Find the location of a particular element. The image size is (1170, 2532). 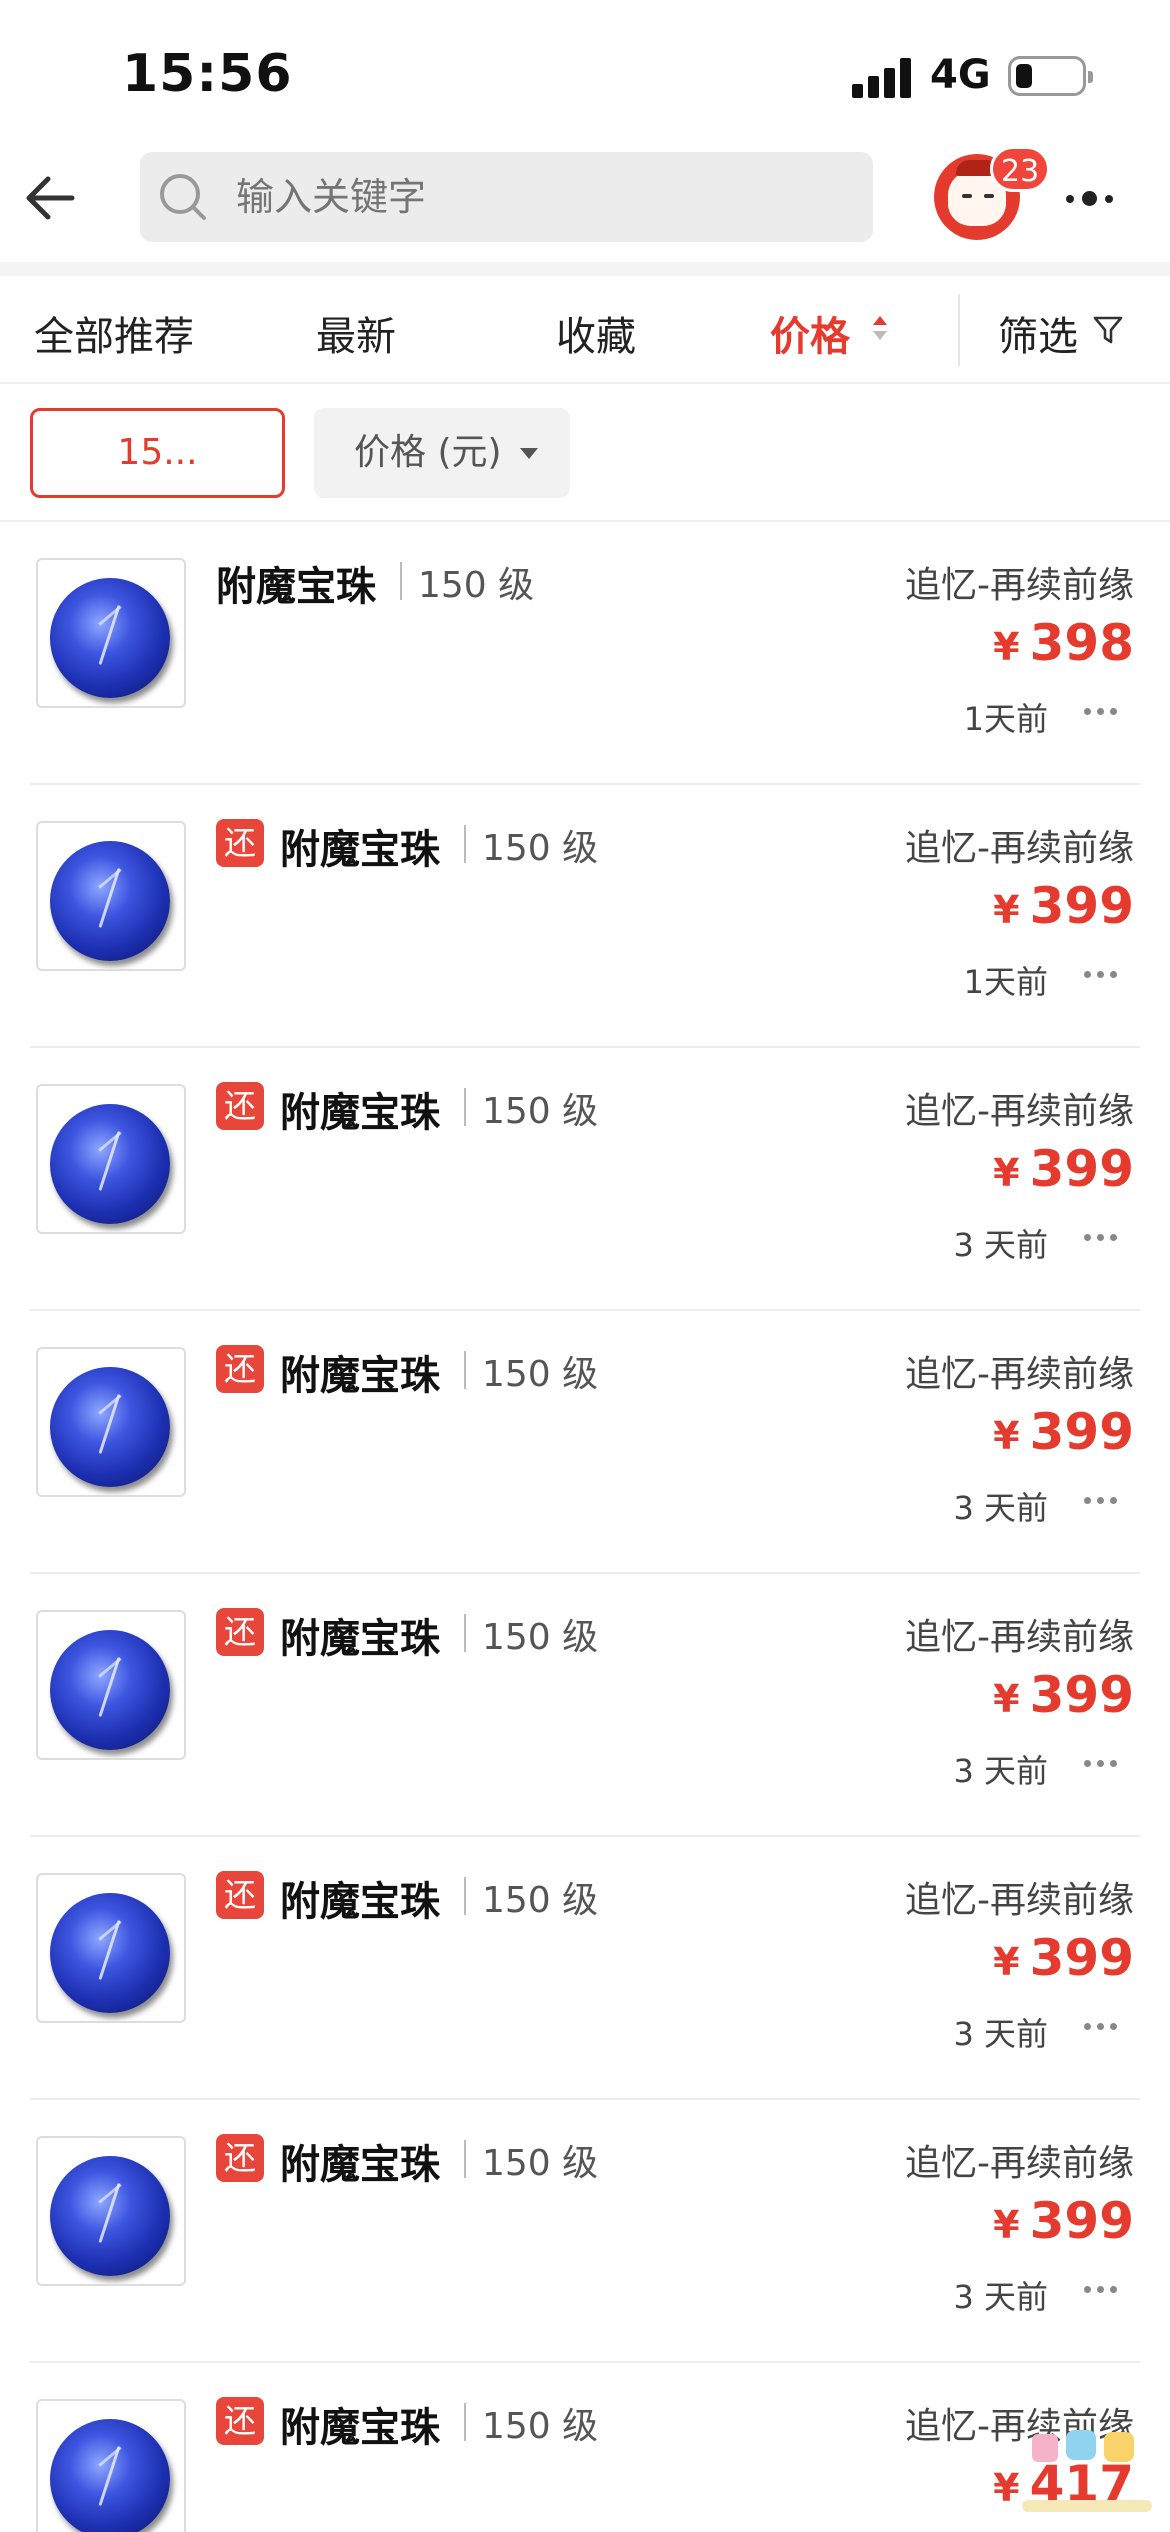

tab-price: 价格 is located at coordinates (828, 333).